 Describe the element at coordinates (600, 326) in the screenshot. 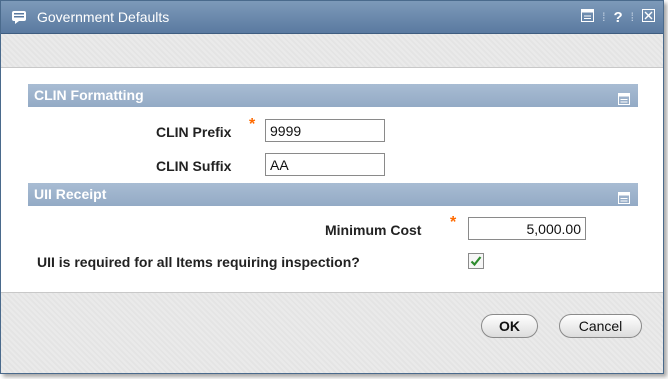

I see `cancel-button: Cancel` at that location.